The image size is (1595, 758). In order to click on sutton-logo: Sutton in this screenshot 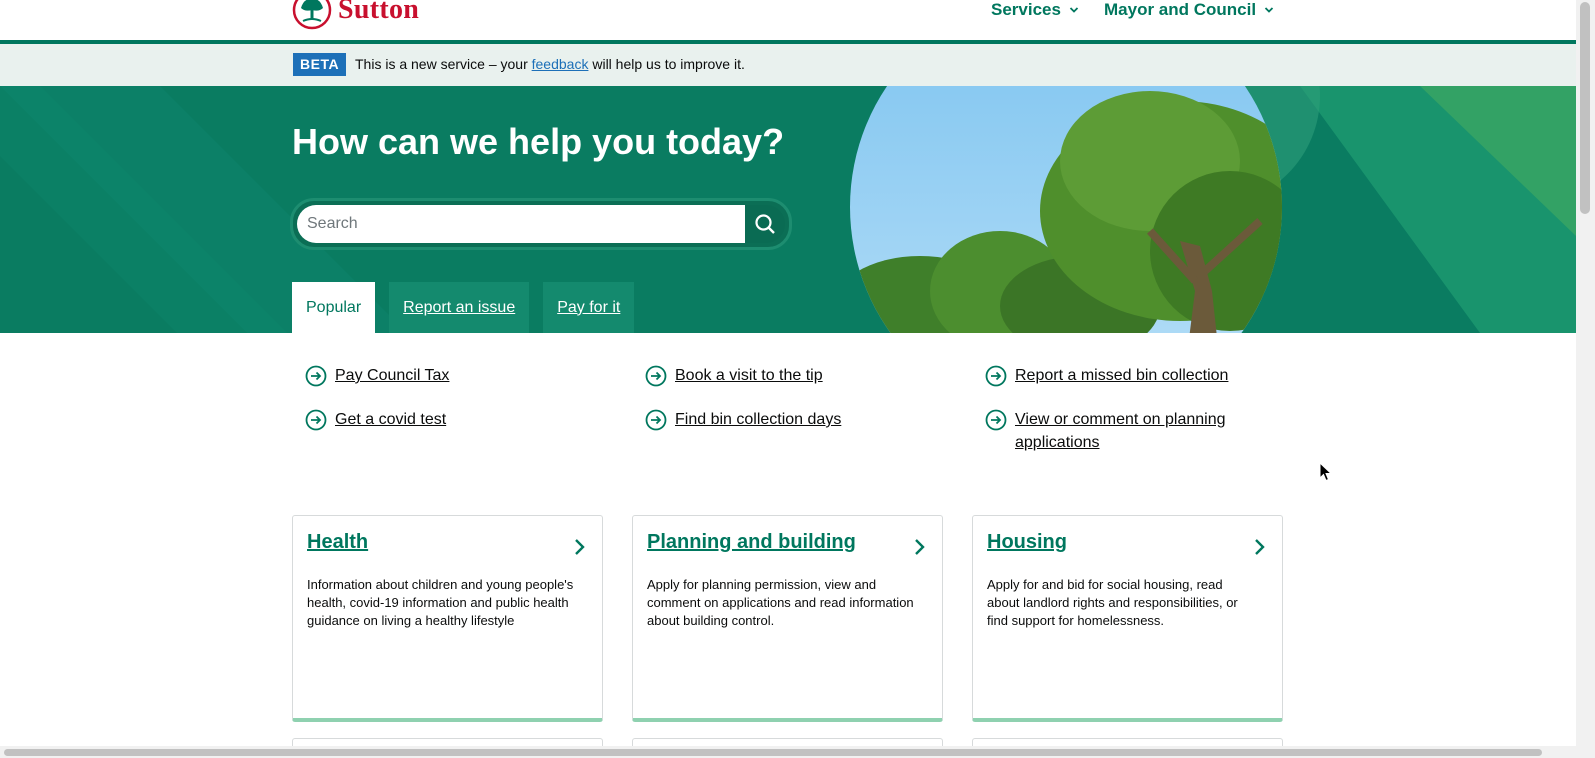, I will do `click(355, 15)`.